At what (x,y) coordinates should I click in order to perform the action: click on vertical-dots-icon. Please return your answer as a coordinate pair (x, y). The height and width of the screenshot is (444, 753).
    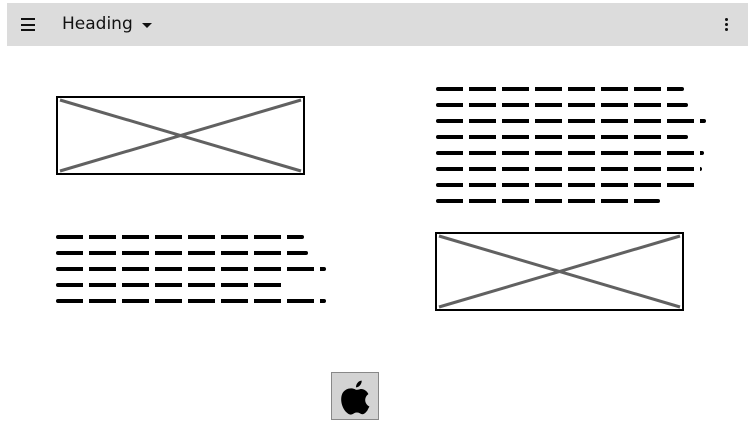
    Looking at the image, I should click on (726, 25).